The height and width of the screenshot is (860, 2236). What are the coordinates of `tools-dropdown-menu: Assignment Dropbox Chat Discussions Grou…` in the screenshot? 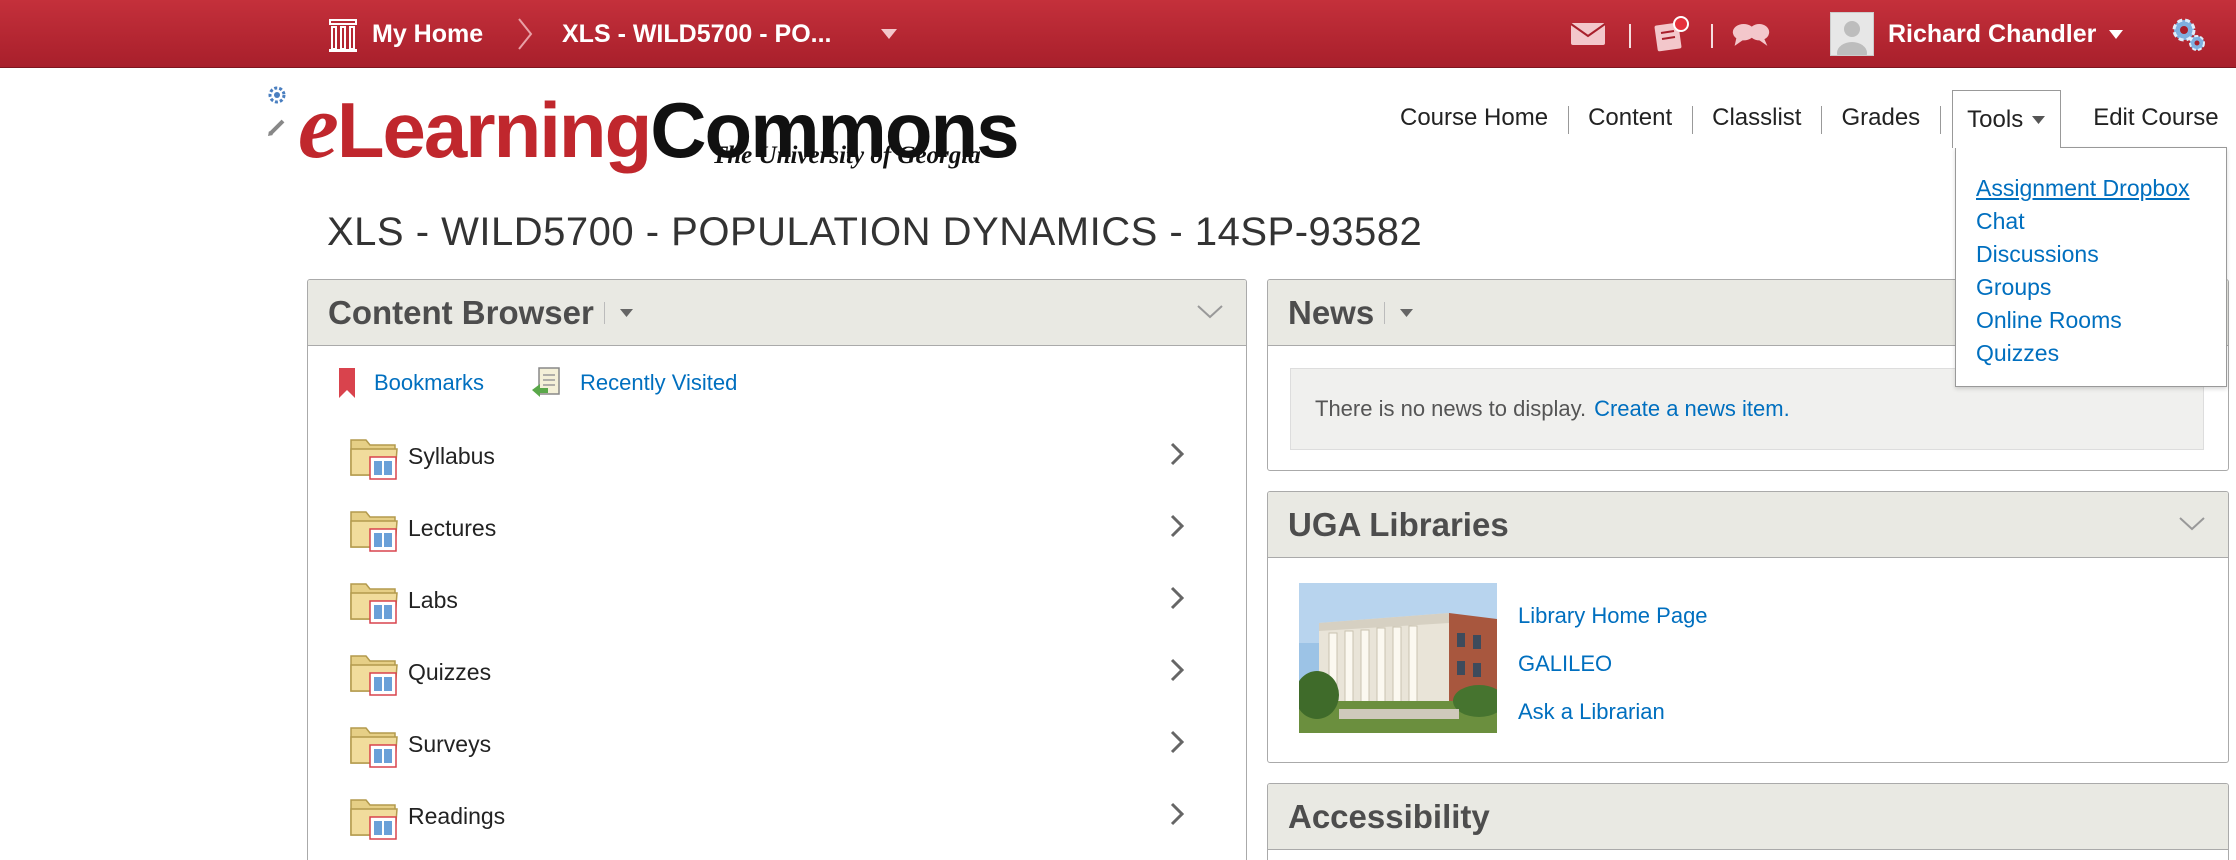 It's located at (2091, 267).